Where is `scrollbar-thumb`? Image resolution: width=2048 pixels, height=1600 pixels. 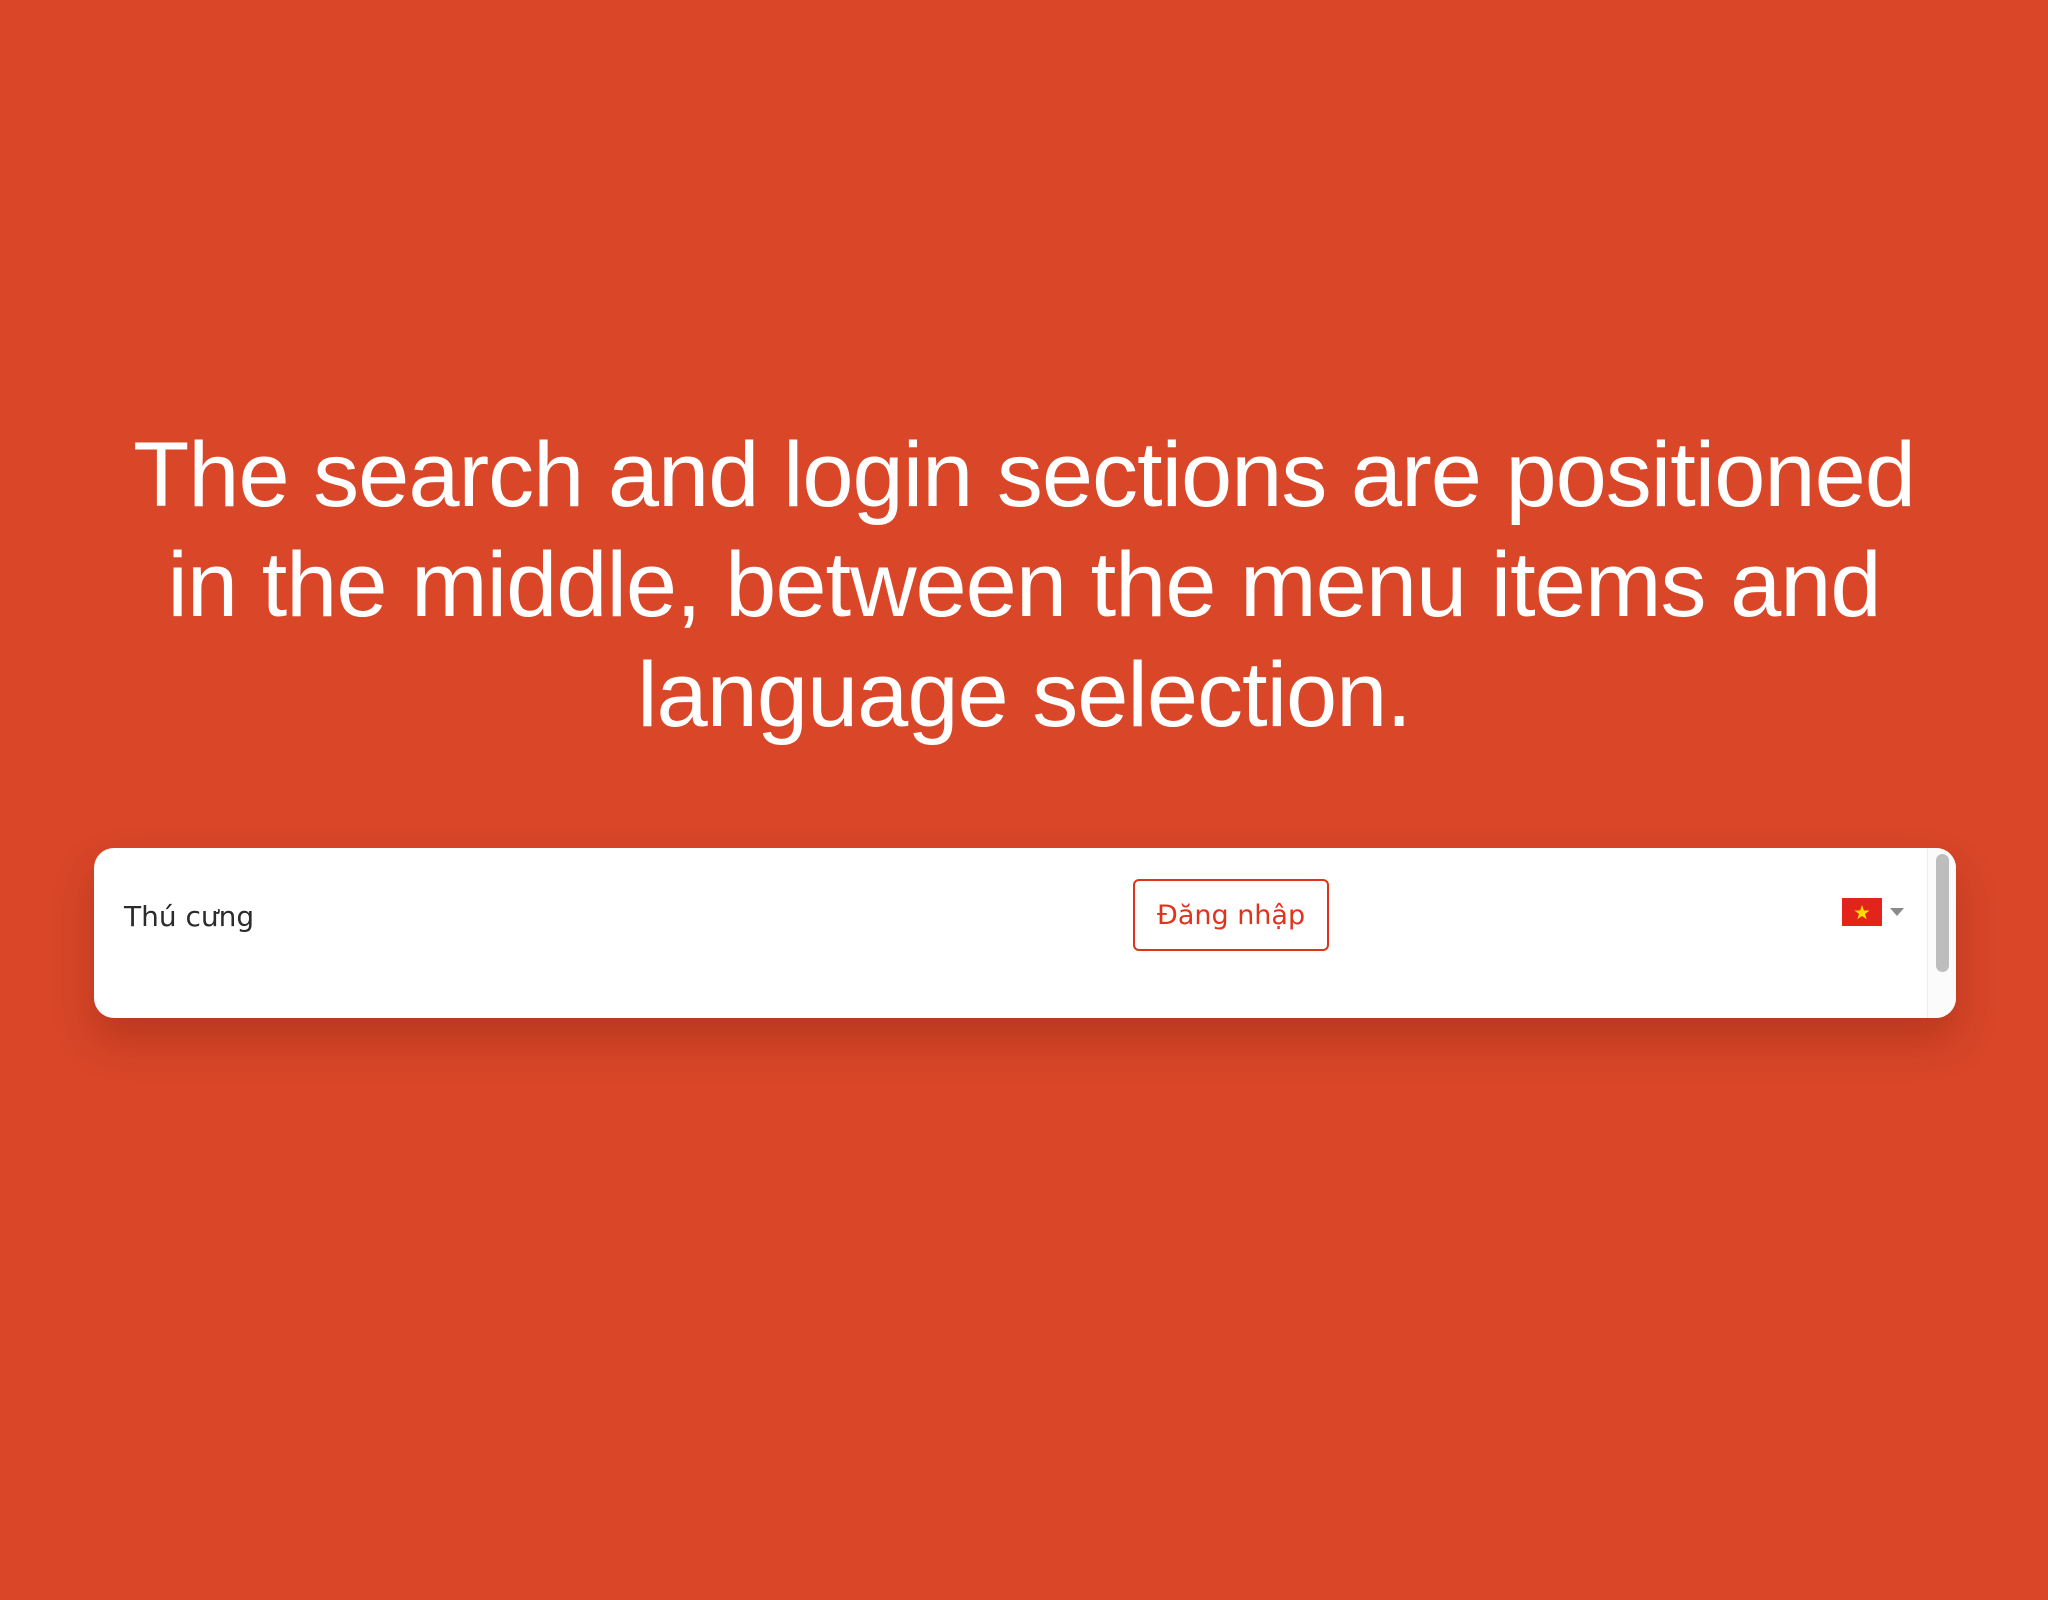 scrollbar-thumb is located at coordinates (1942, 913).